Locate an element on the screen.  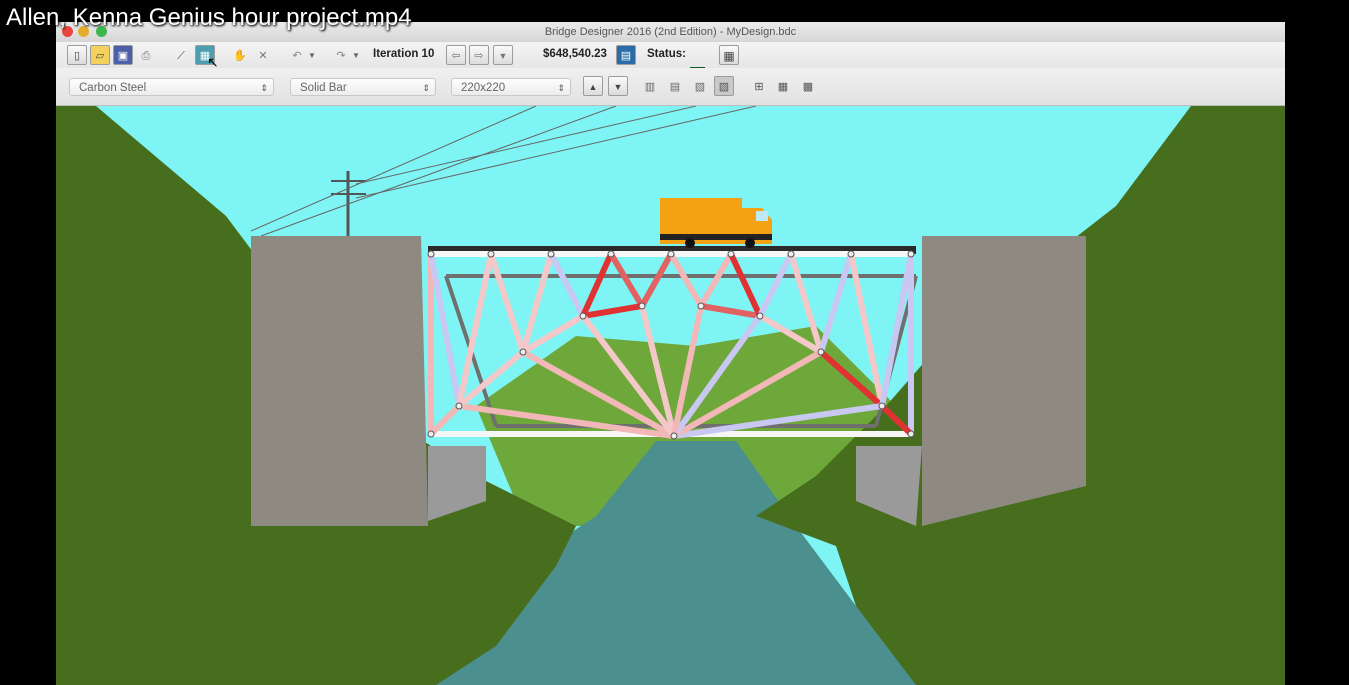
material-select: Carbon Steel ⇕ is located at coordinates (171, 87).